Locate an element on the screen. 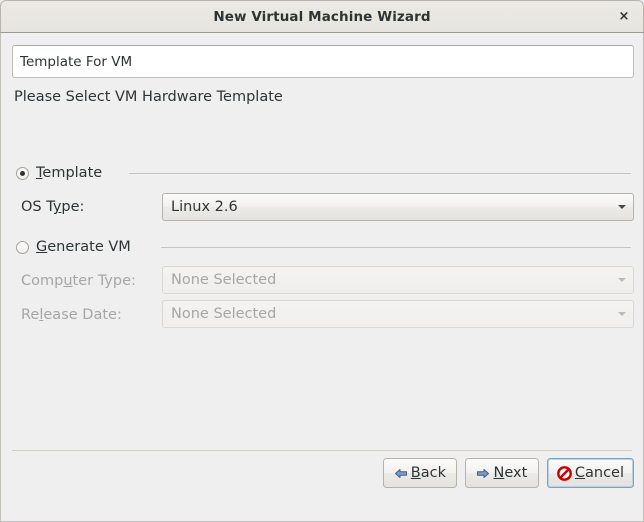  os-type-label: OS Type: is located at coordinates (52, 207).